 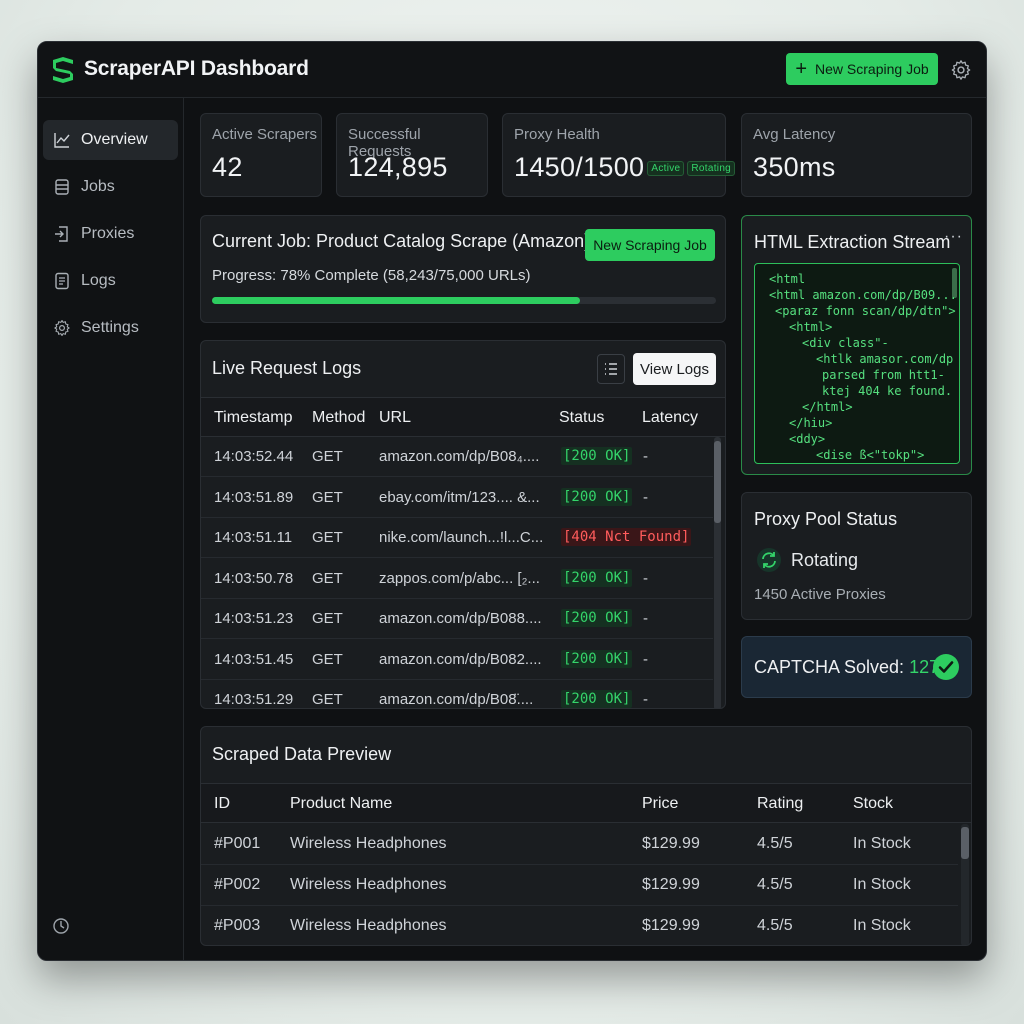 I want to click on column-header-timestamp: Timestamp, so click(x=253, y=417).